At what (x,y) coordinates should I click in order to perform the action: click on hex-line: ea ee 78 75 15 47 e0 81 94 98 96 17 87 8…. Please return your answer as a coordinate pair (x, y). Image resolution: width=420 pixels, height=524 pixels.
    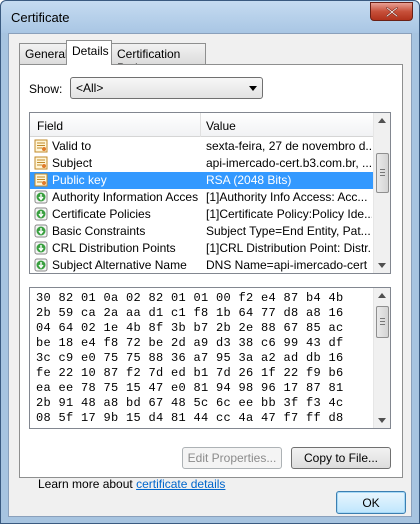
    Looking at the image, I should click on (190, 388).